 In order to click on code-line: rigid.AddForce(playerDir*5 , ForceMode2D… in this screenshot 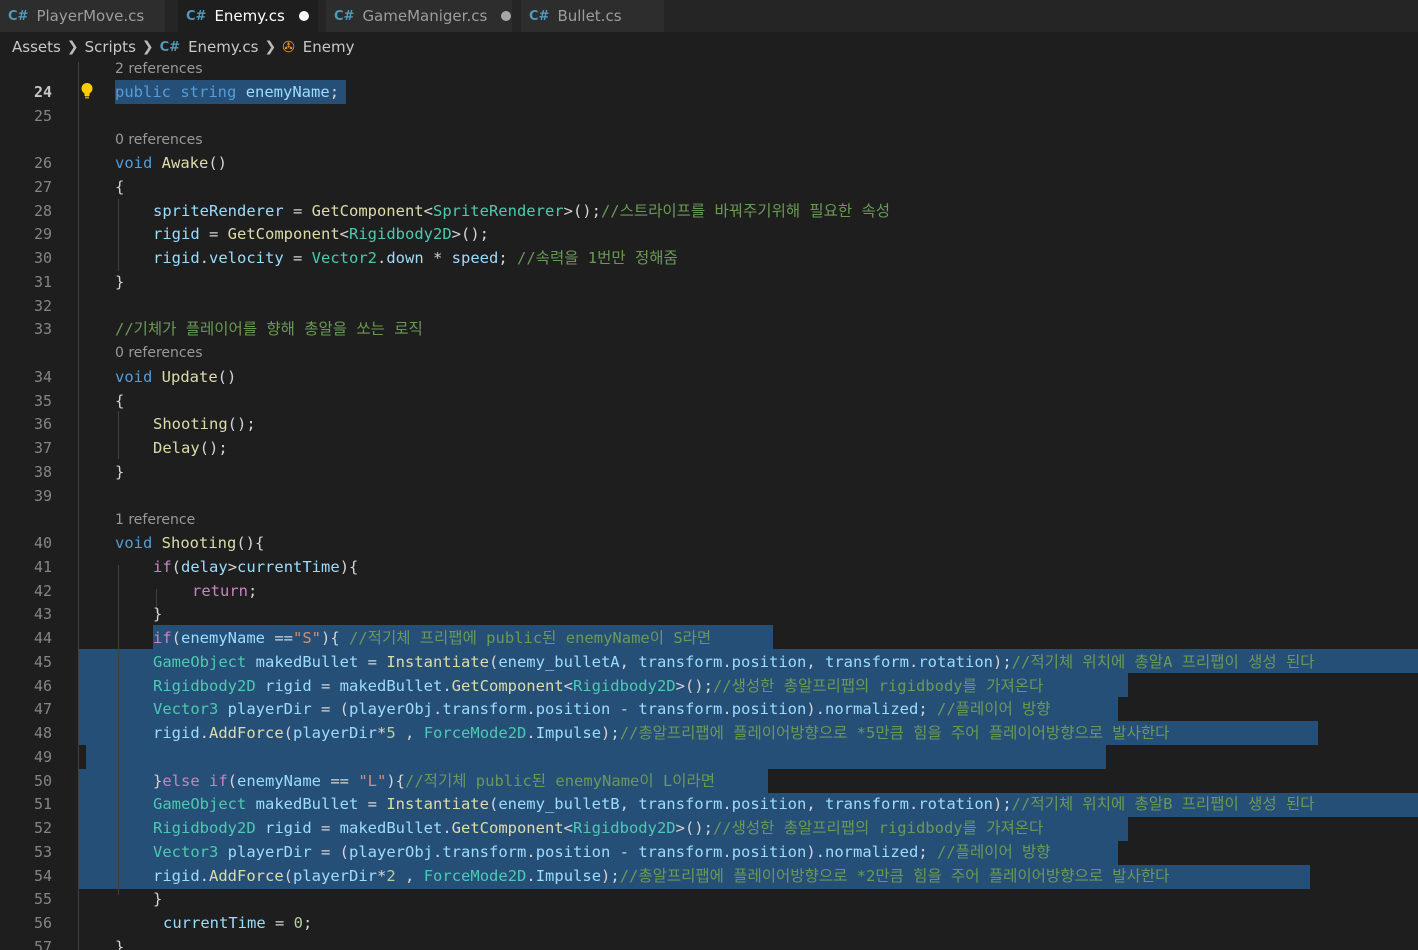, I will do `click(661, 733)`.